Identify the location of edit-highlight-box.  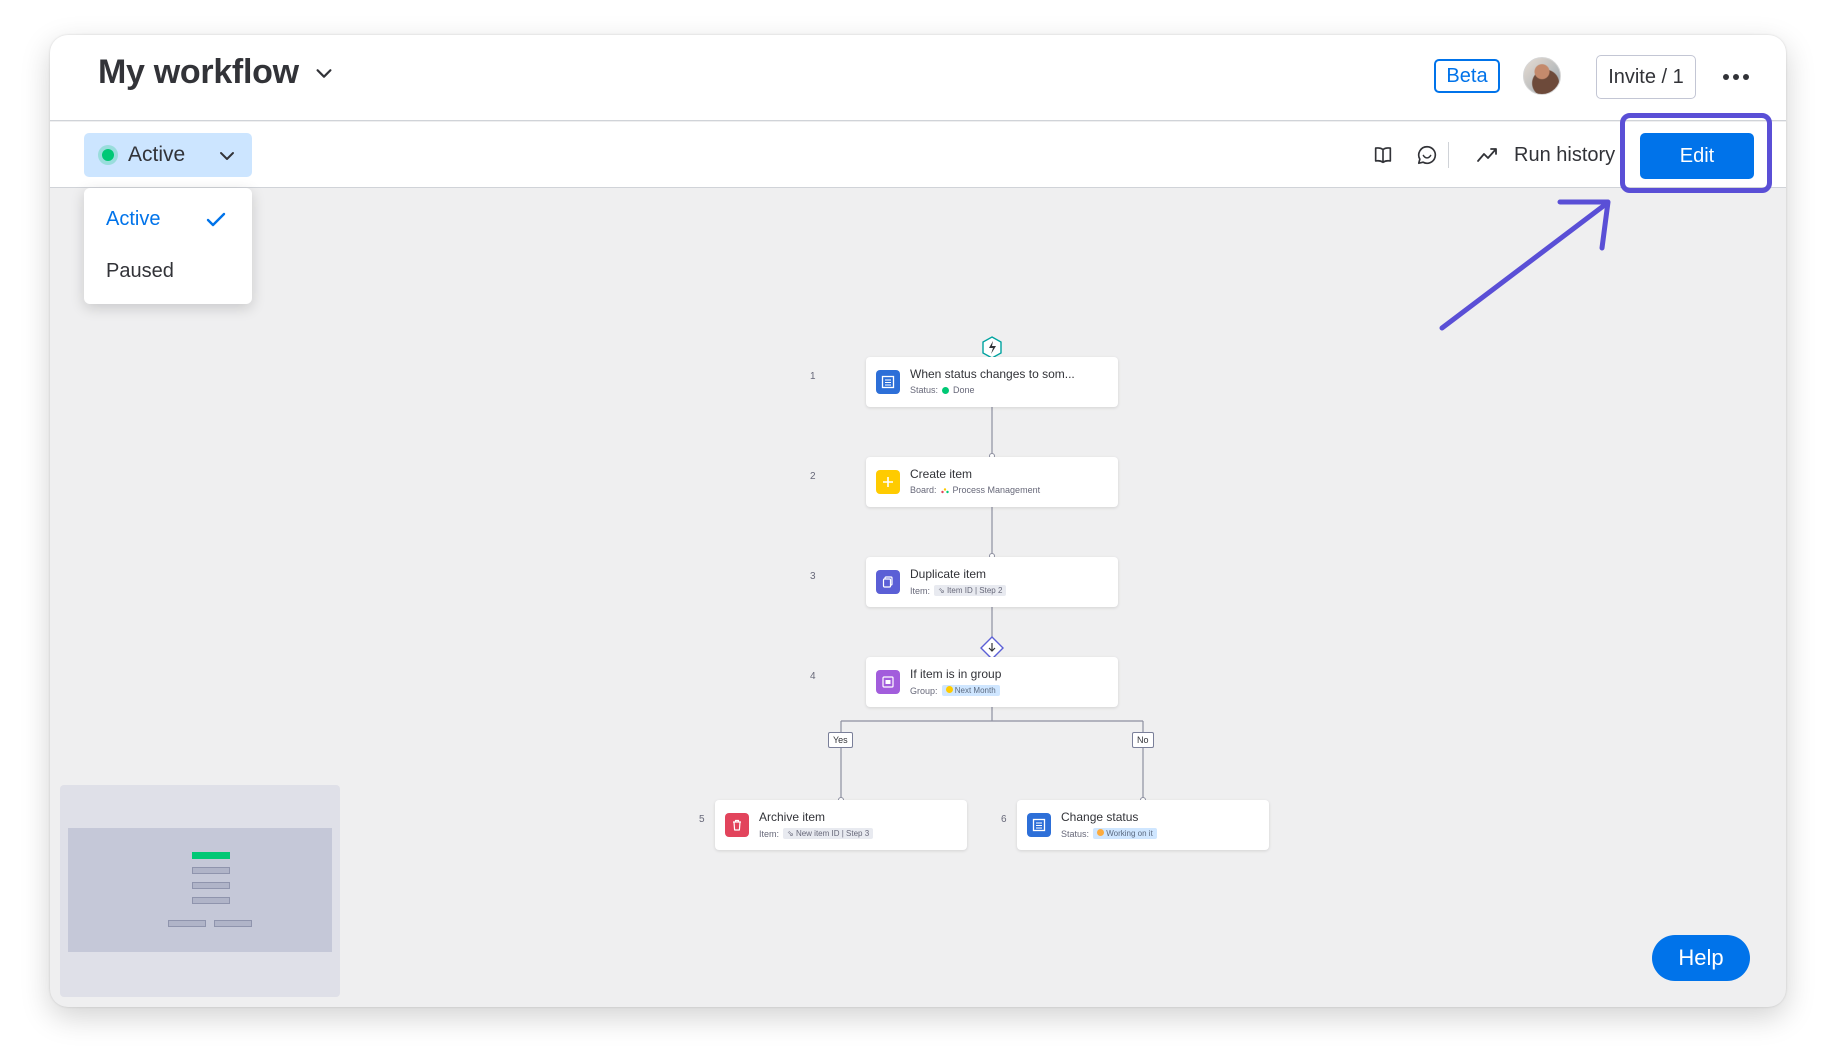
(1696, 153).